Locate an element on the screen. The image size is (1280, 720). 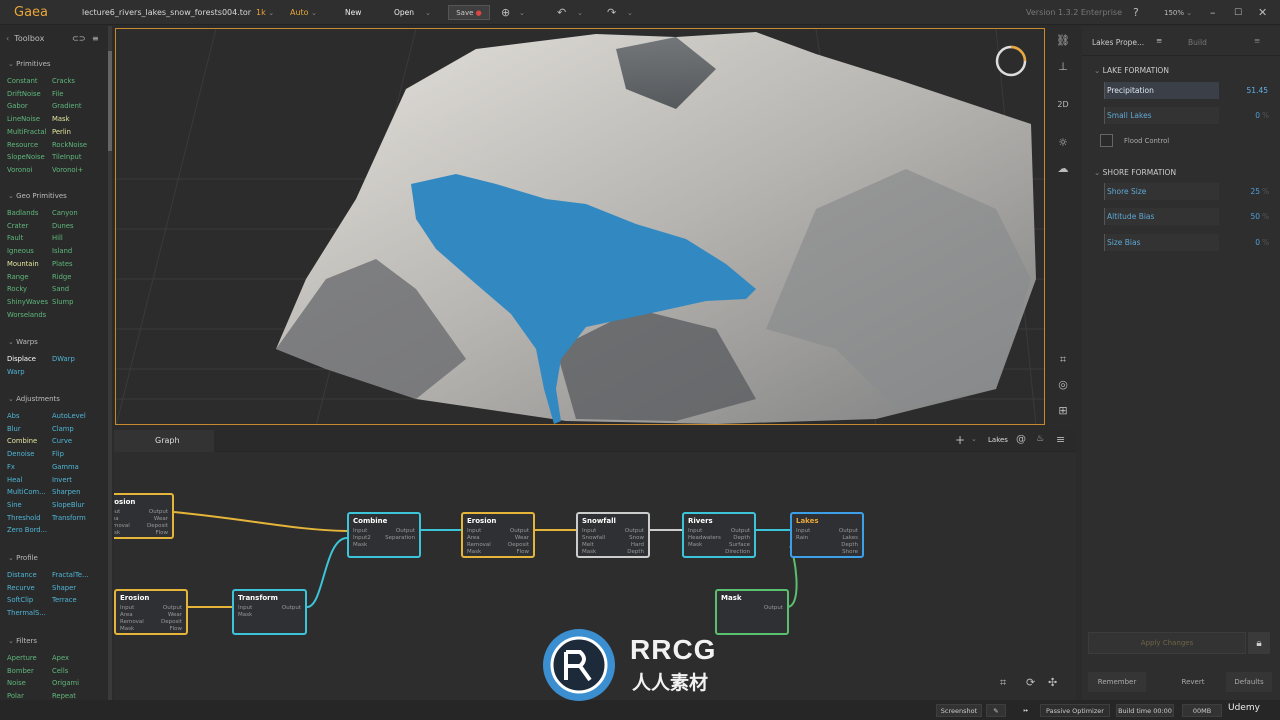
node-input-port: Area is located at coordinates (126, 615).